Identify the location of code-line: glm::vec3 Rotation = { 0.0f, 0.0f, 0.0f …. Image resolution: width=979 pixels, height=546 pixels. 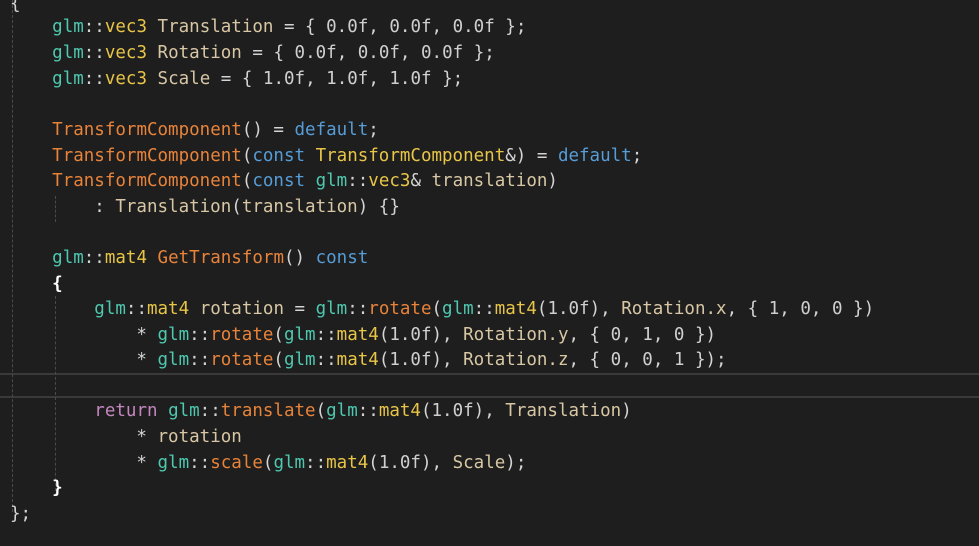
(252, 53).